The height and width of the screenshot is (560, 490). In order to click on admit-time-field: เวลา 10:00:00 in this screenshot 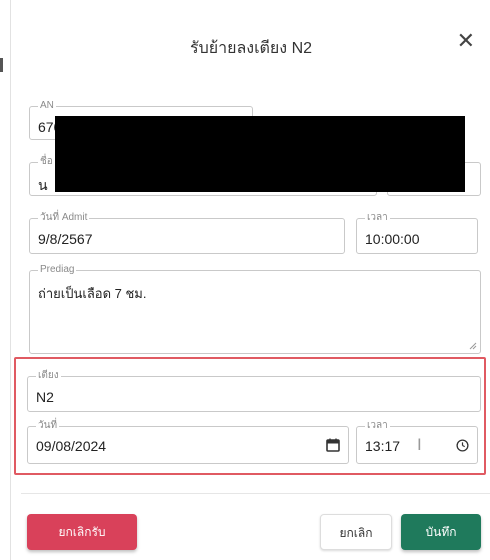, I will do `click(417, 233)`.